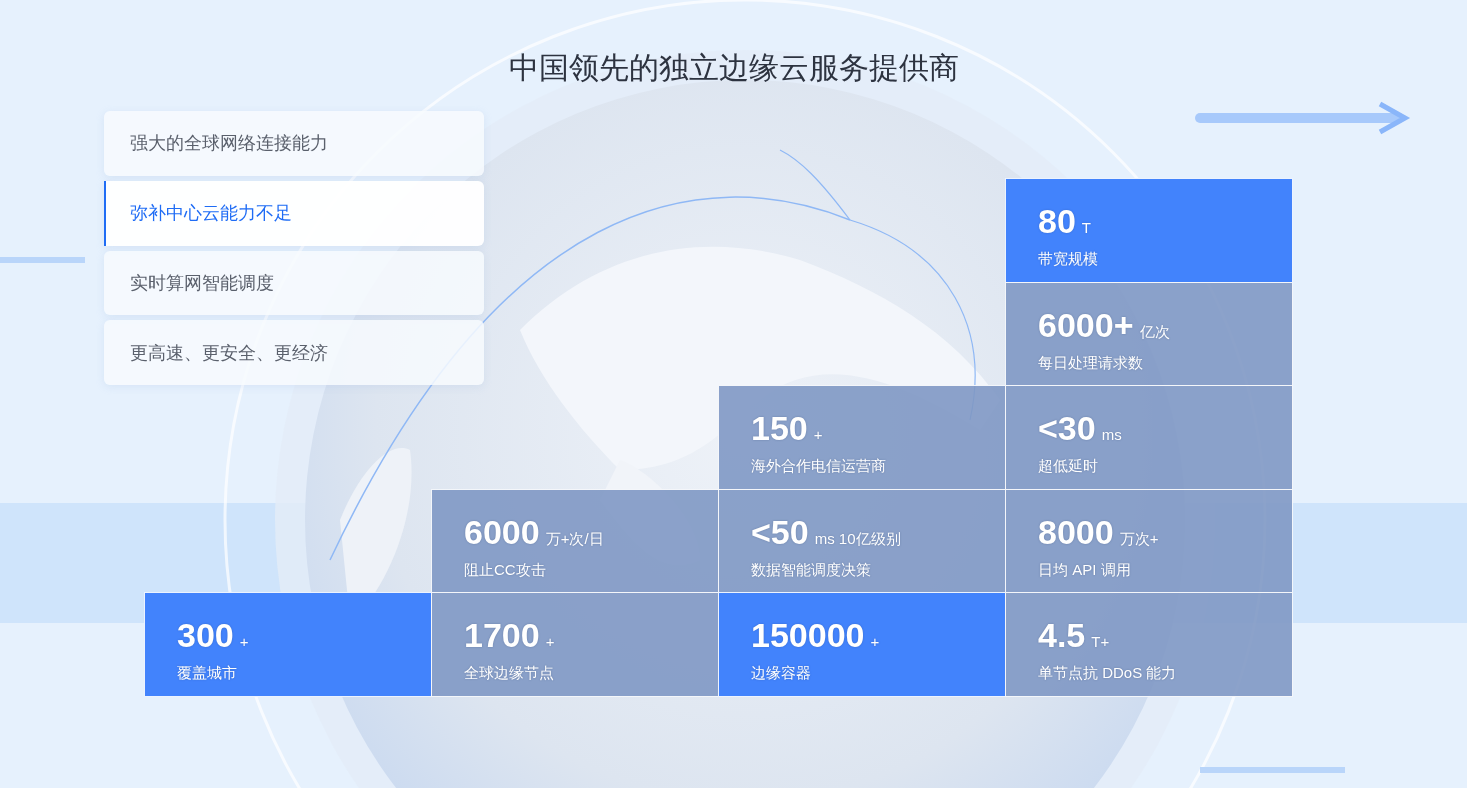  What do you see at coordinates (1086, 228) in the screenshot?
I see `stat-unit: T` at bounding box center [1086, 228].